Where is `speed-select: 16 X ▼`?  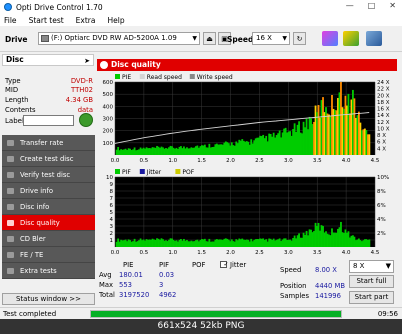
speed-select: 16 X ▼ is located at coordinates (271, 38).